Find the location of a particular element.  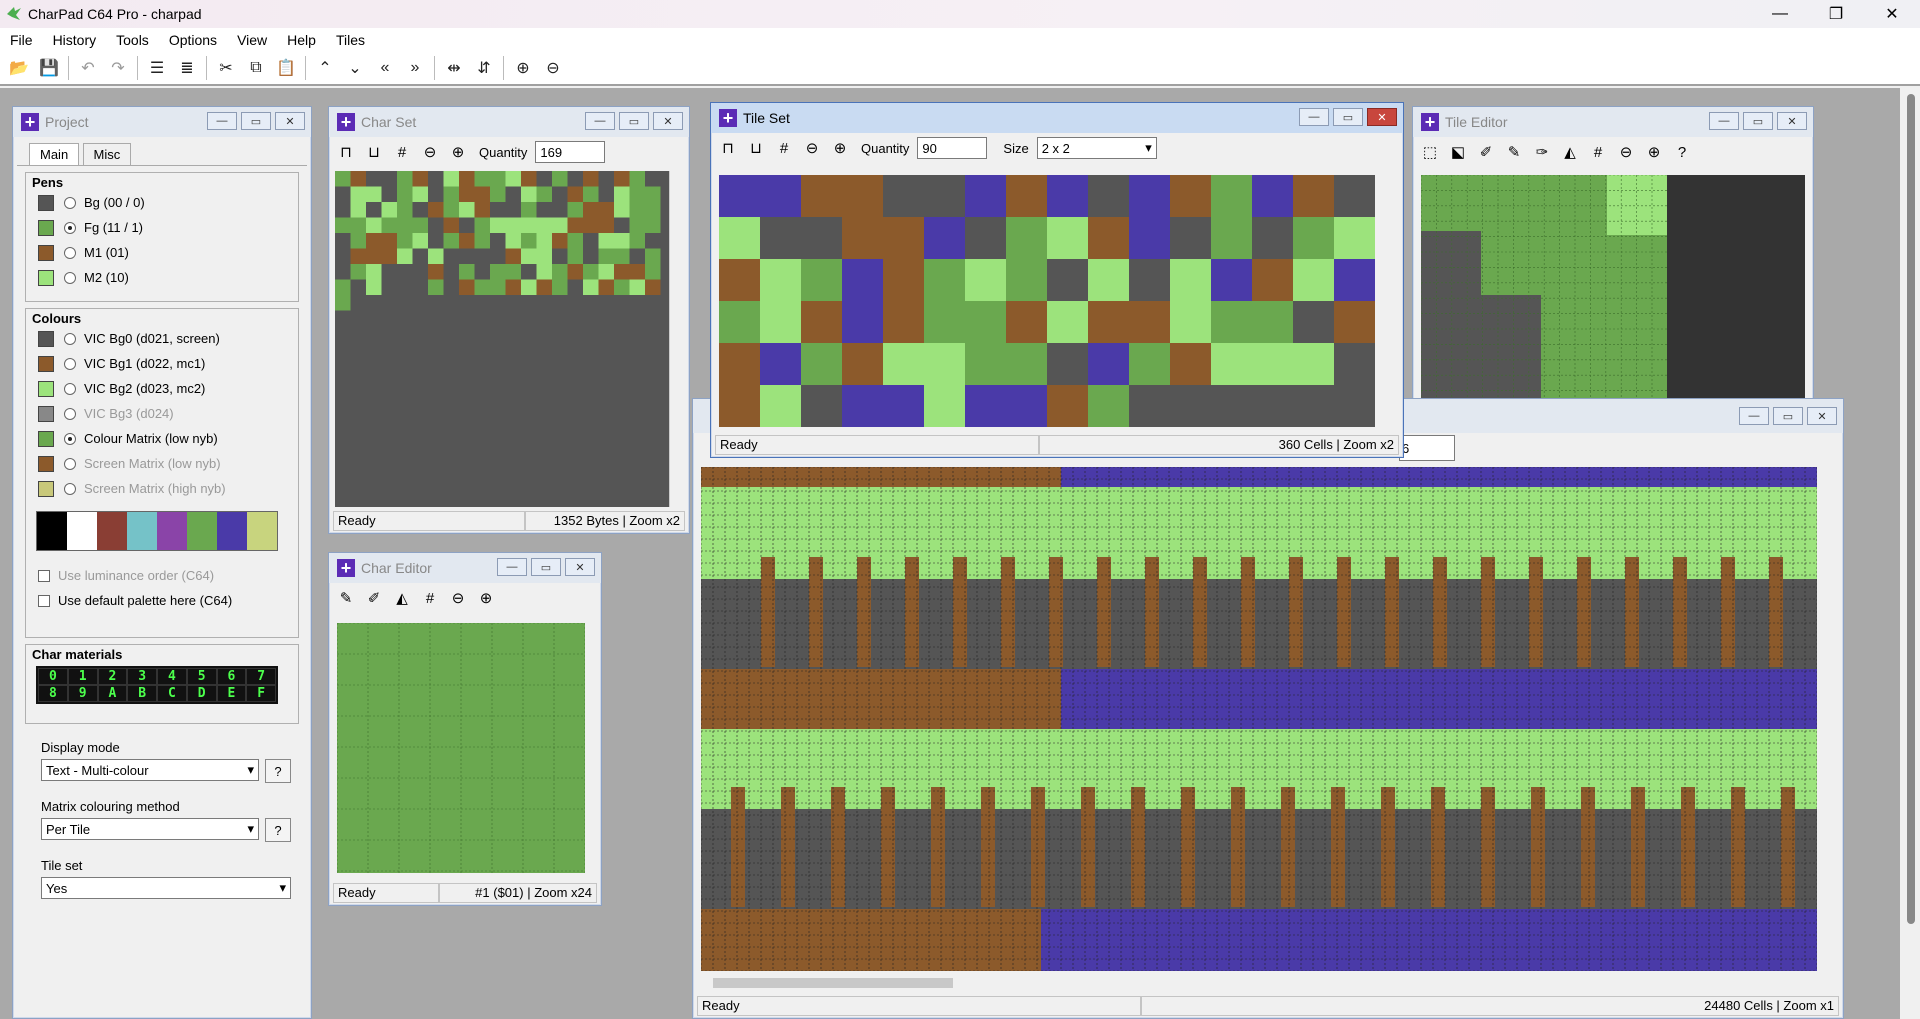

tile-set-select: Yes ▾ is located at coordinates (166, 888).